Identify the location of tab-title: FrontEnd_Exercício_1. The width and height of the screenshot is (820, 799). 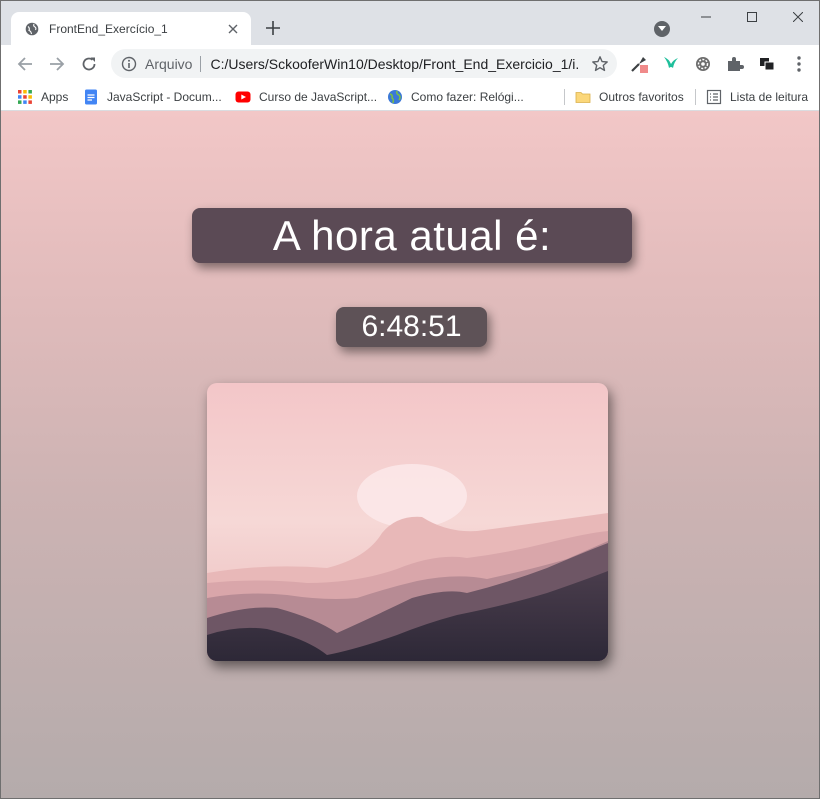
(108, 28).